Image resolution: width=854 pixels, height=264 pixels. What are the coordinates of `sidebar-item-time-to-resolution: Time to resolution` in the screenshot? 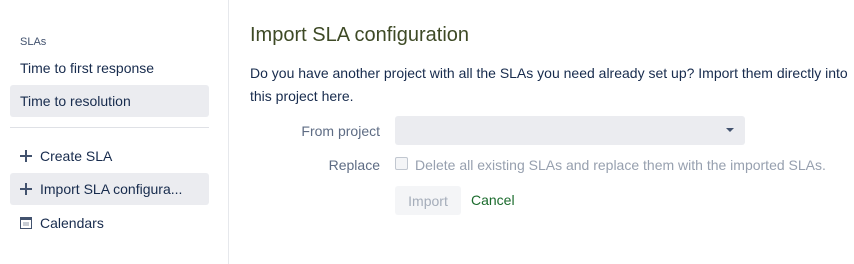 It's located at (109, 101).